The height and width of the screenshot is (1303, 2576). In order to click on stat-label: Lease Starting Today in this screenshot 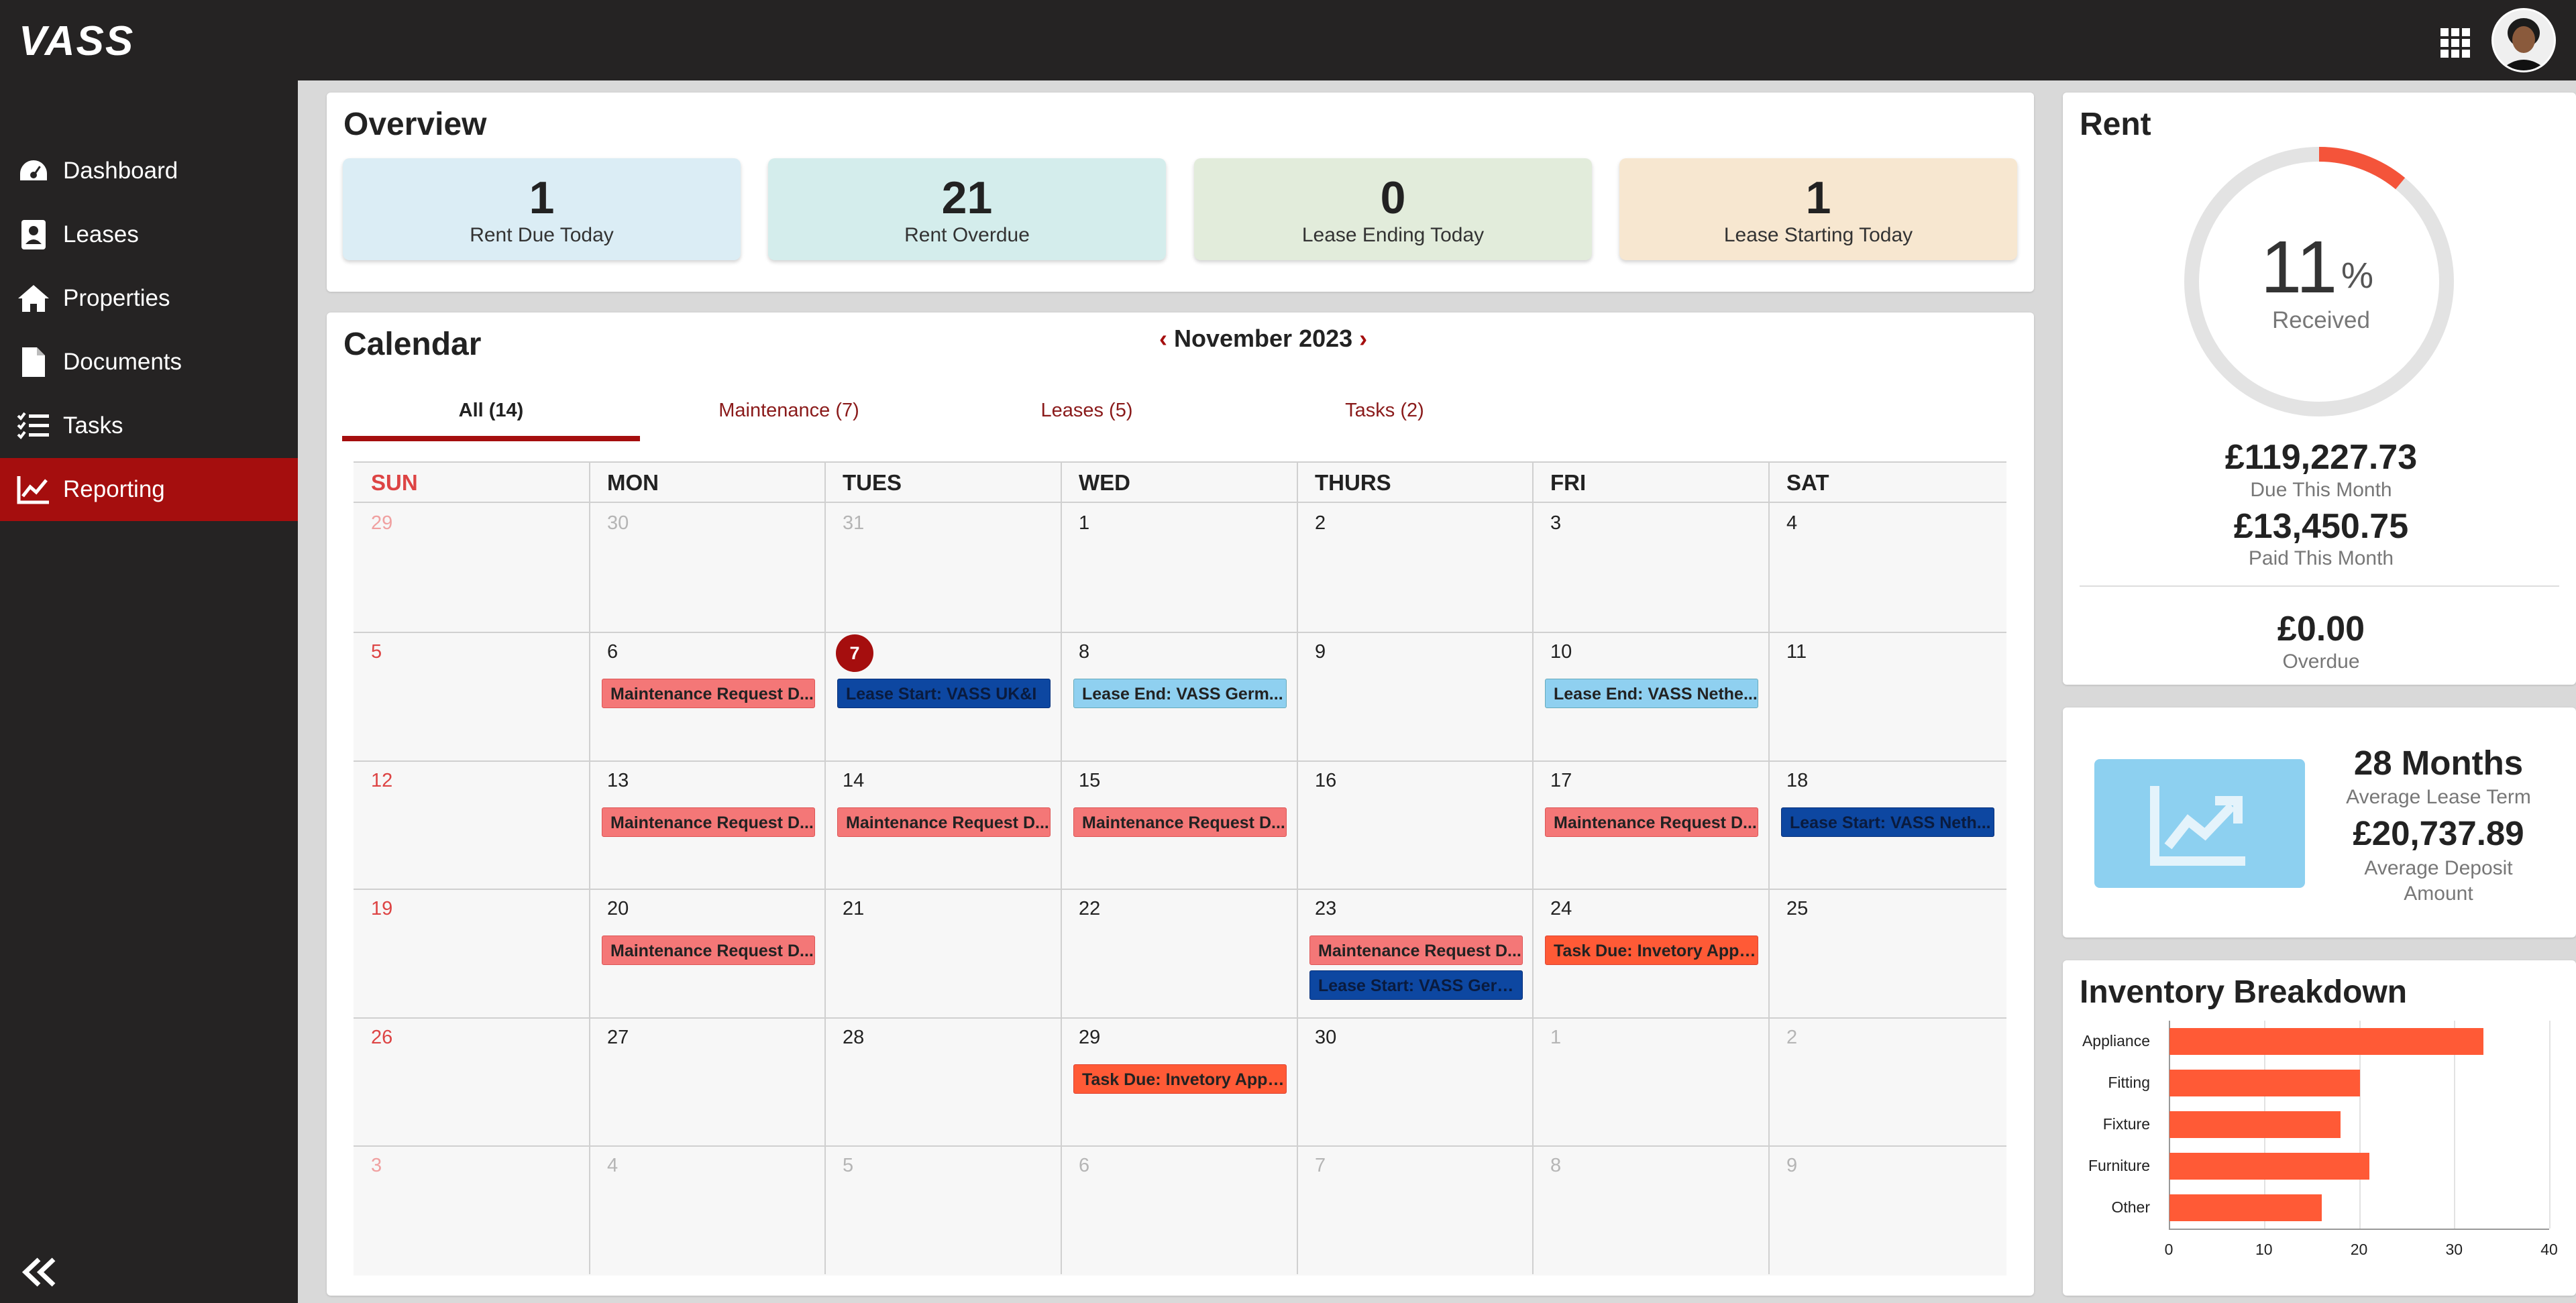, I will do `click(1818, 235)`.